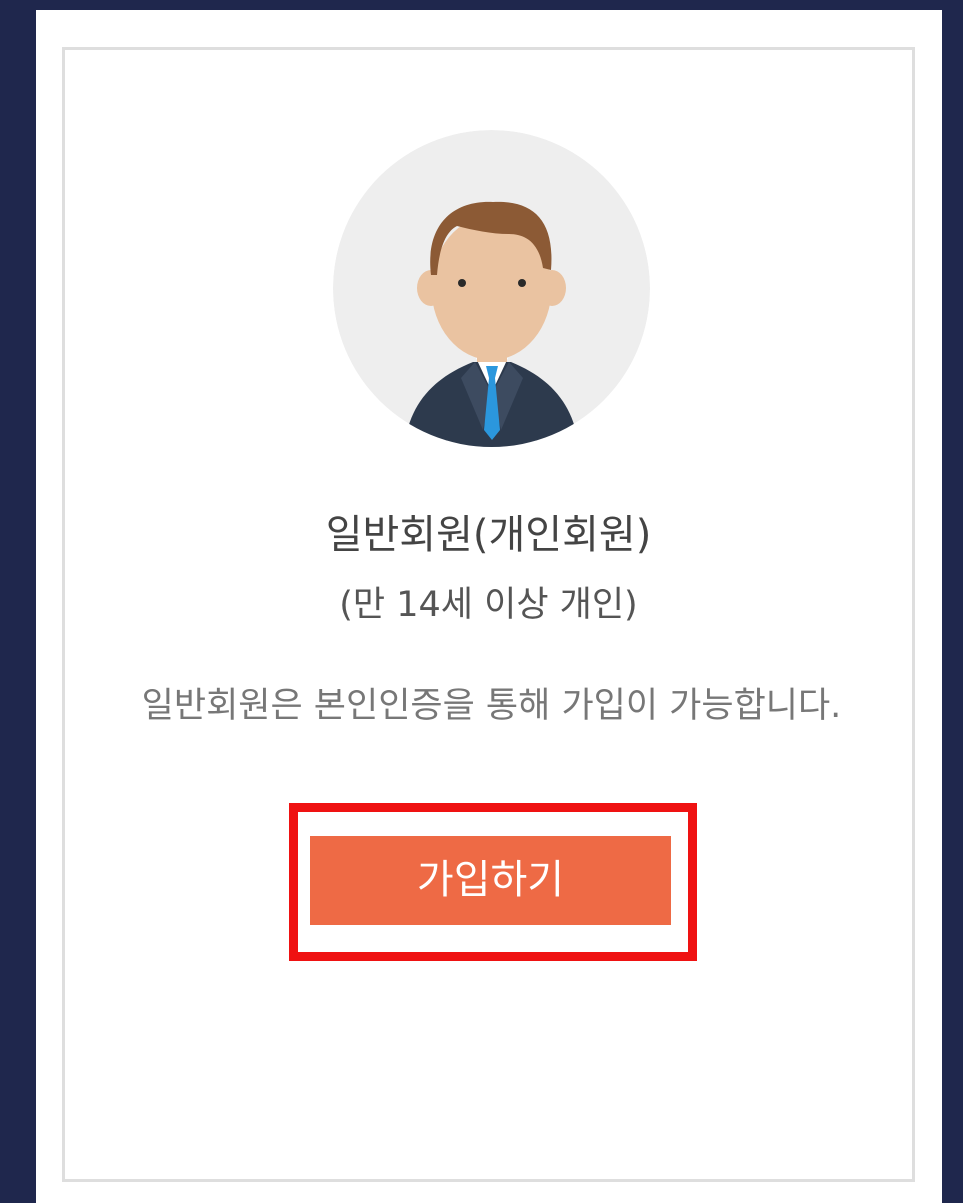  Describe the element at coordinates (488, 535) in the screenshot. I see `member-type-title: 일반회원(개인회원)` at that location.